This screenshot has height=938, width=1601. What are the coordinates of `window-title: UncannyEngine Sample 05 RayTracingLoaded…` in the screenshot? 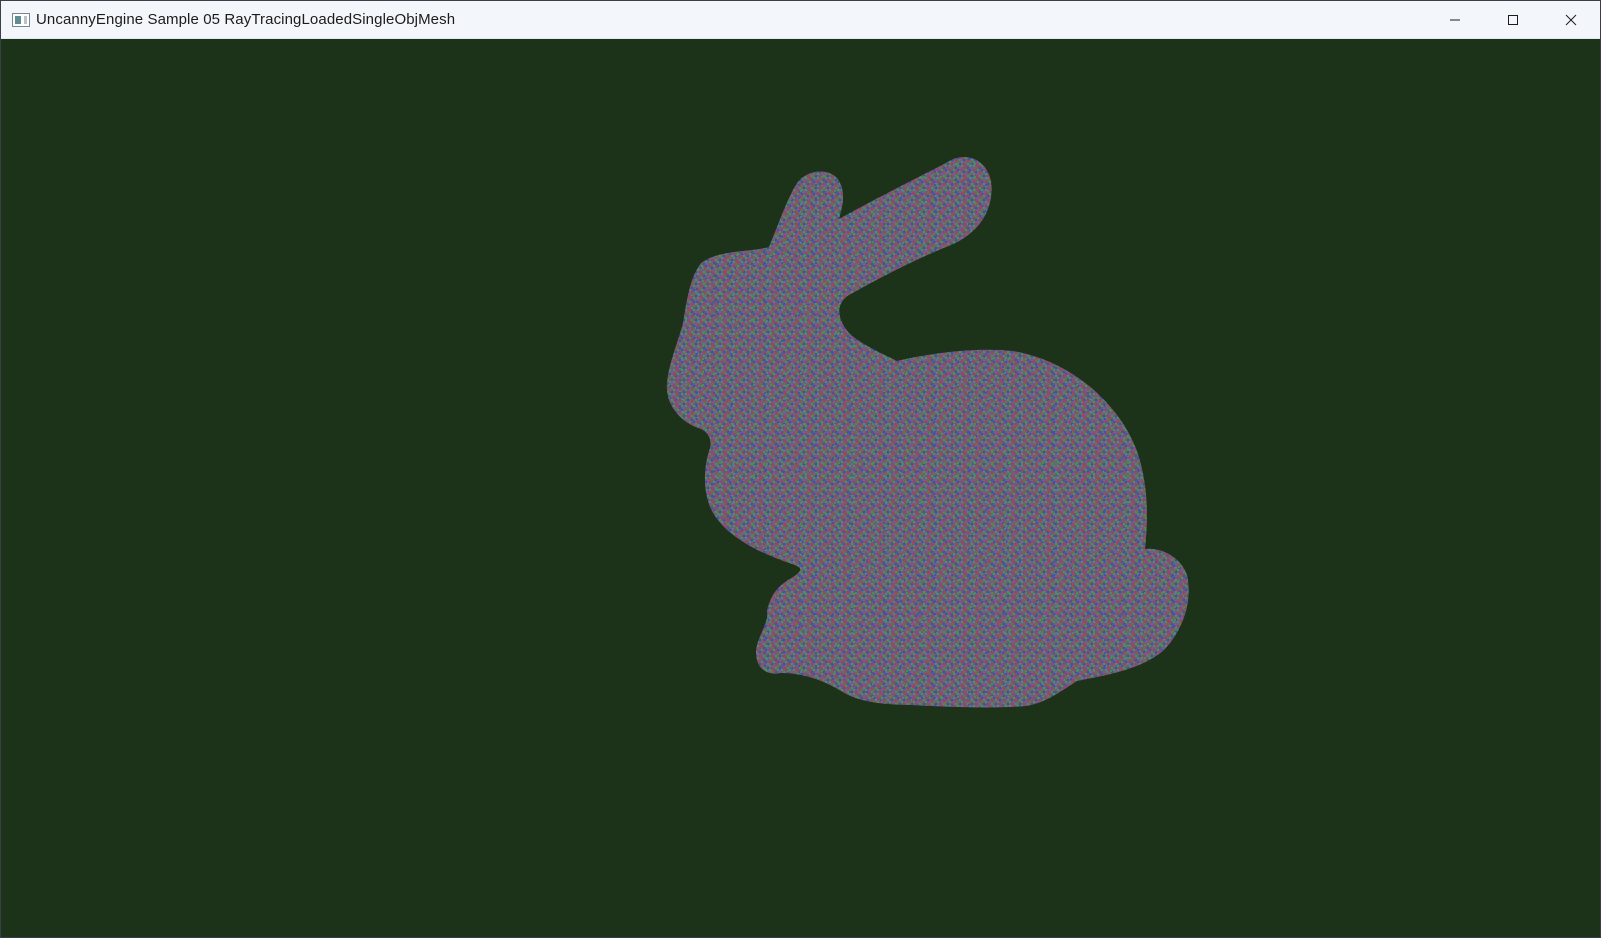 It's located at (246, 19).